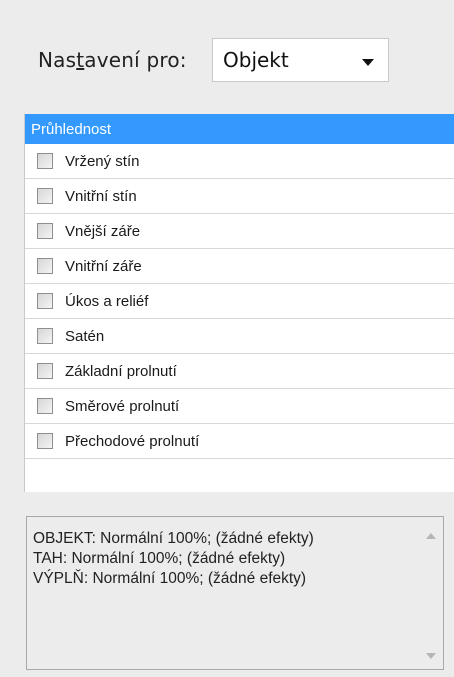 Image resolution: width=454 pixels, height=677 pixels. Describe the element at coordinates (368, 62) in the screenshot. I see `chevron-down-icon` at that location.